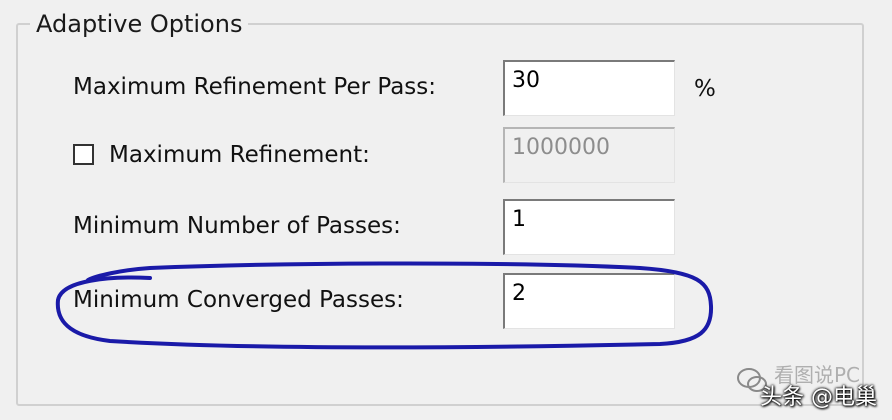 Image resolution: width=892 pixels, height=420 pixels. I want to click on watermark-line2: 头条 @电巢, so click(818, 397).